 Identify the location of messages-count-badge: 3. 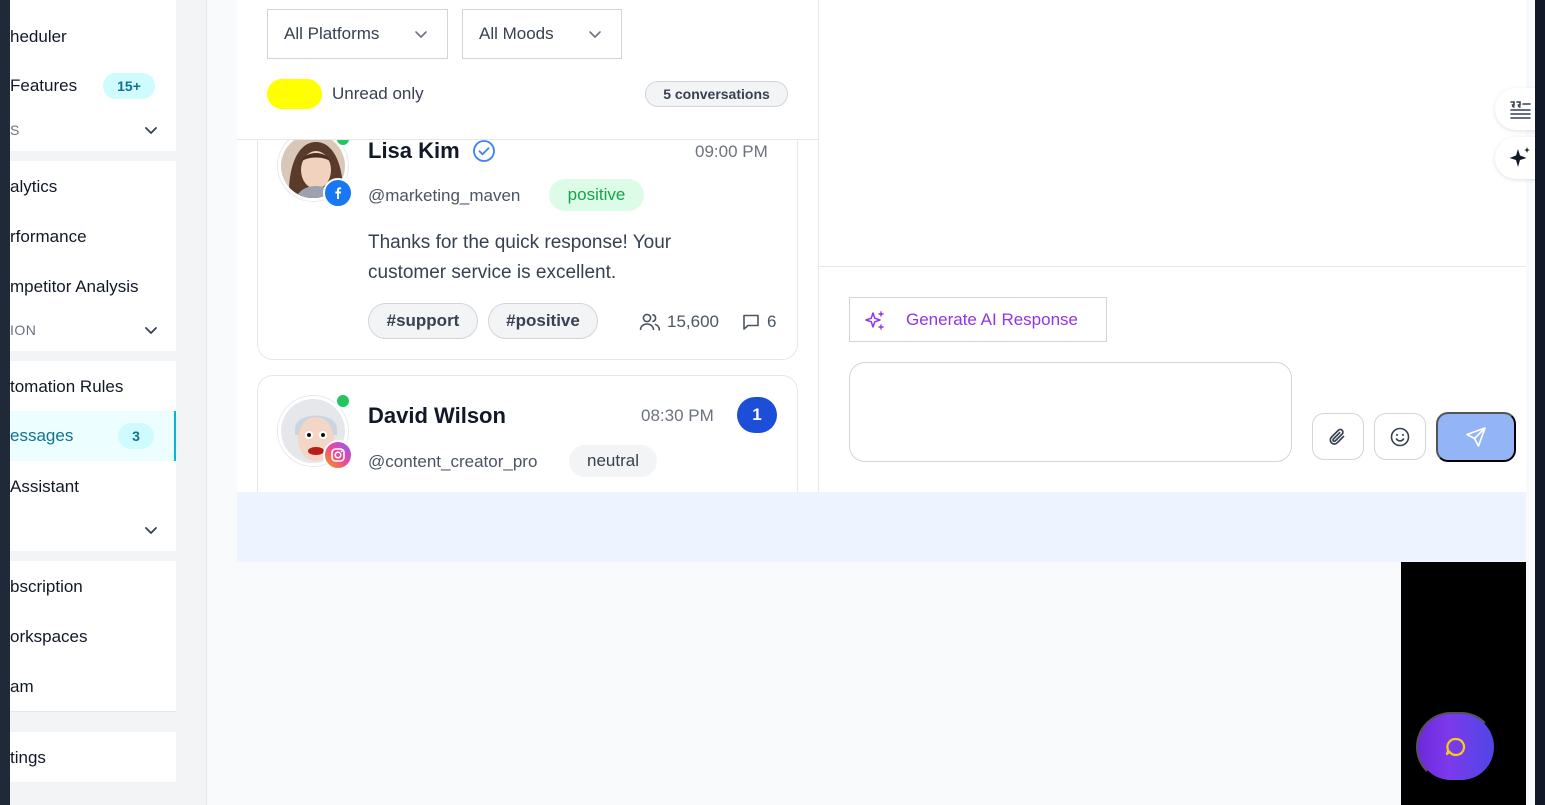
(136, 436).